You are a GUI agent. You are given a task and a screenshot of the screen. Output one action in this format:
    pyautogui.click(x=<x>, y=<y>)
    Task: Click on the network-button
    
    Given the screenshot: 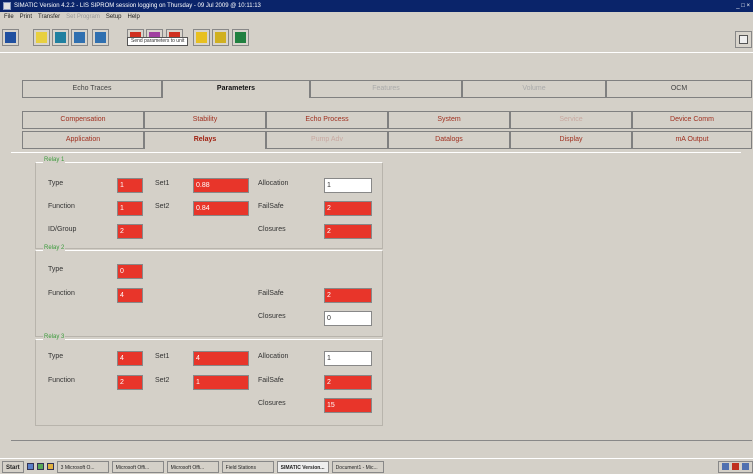 What is the action you would take?
    pyautogui.click(x=60, y=37)
    